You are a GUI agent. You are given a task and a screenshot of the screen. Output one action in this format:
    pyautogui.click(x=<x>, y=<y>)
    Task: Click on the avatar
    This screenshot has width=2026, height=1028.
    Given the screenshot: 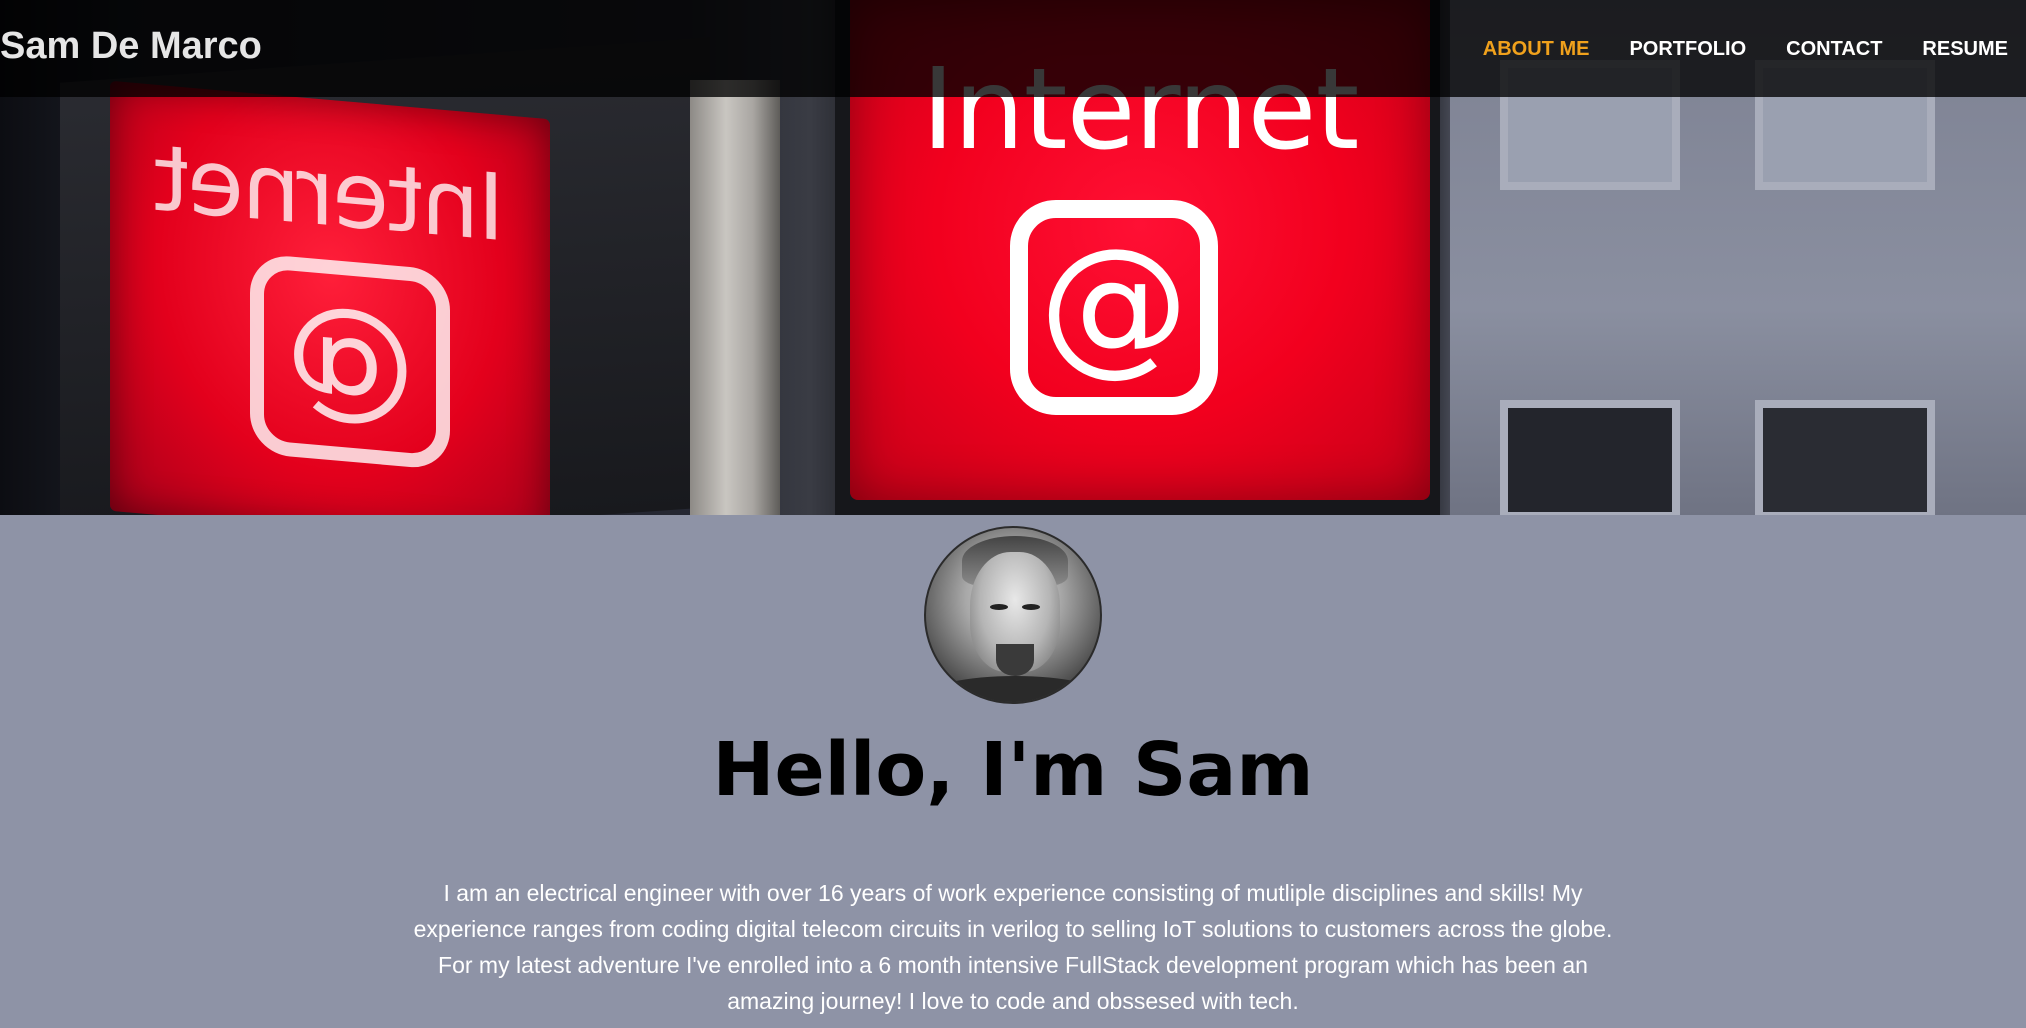 What is the action you would take?
    pyautogui.click(x=1013, y=615)
    